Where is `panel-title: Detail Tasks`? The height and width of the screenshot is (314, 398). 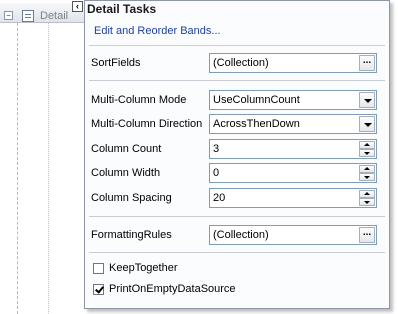
panel-title: Detail Tasks is located at coordinates (122, 9).